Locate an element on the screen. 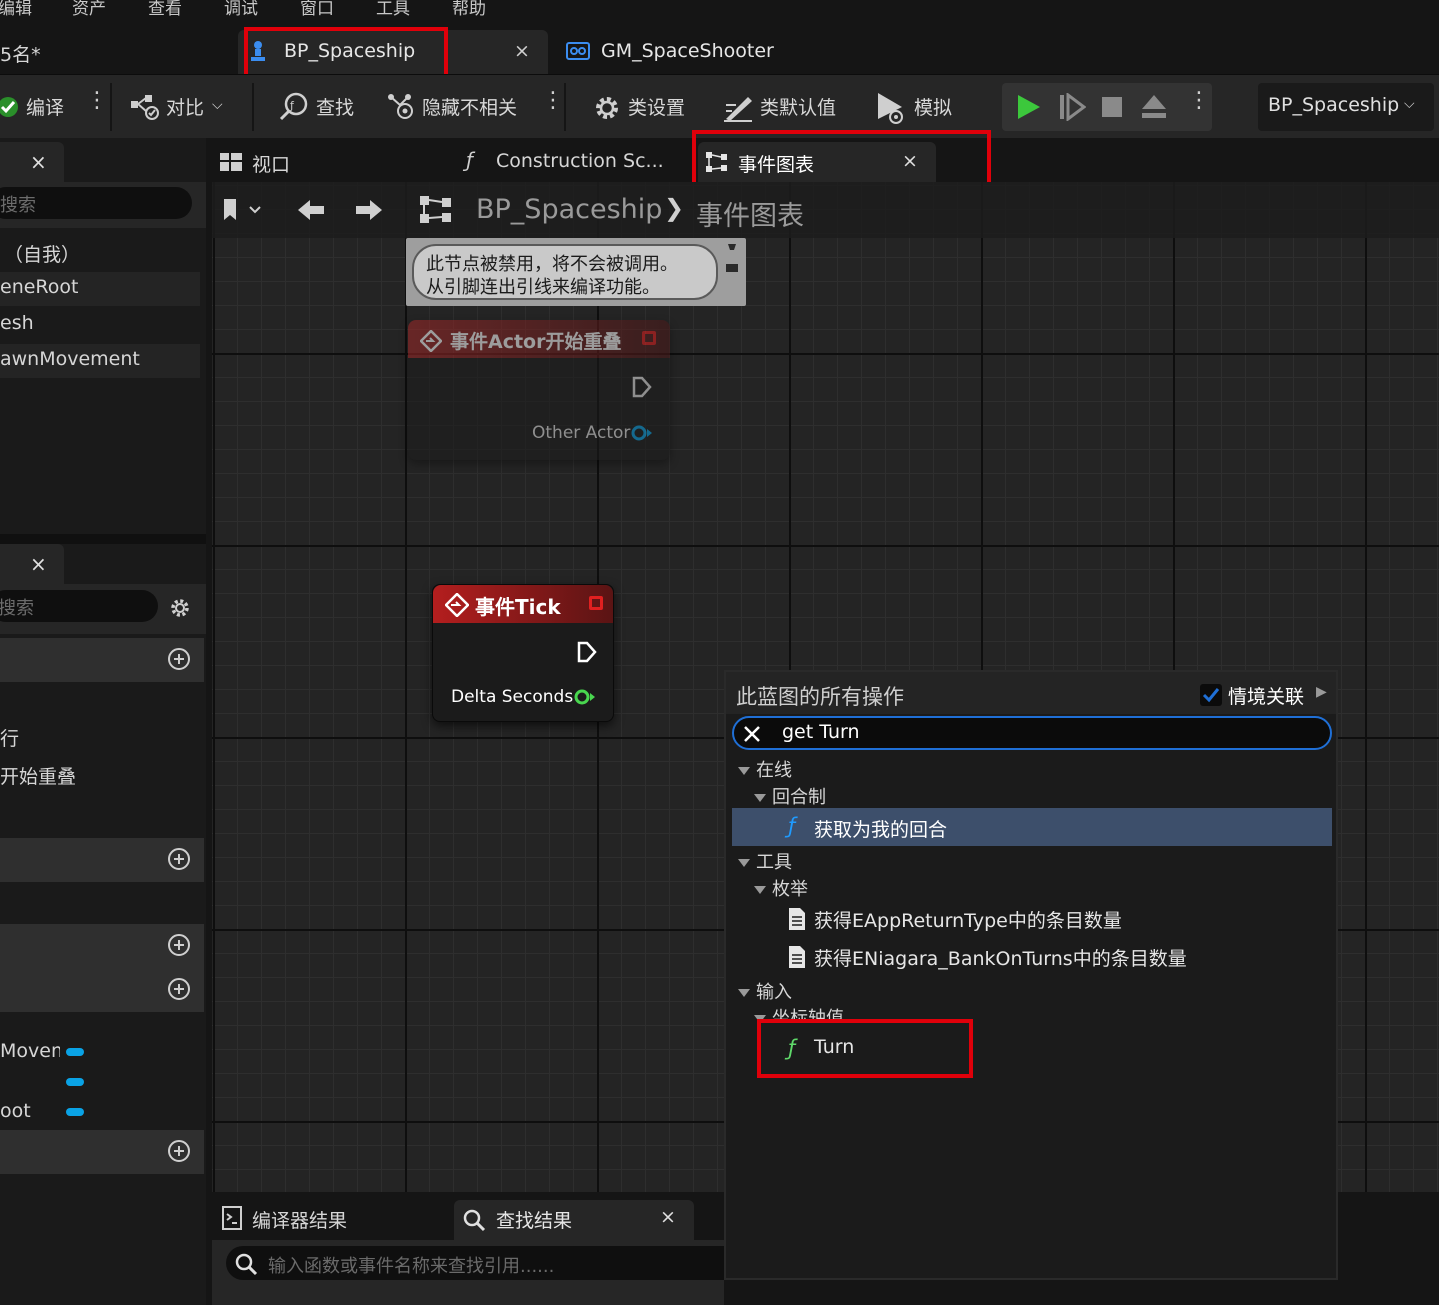  search-icon is located at coordinates (474, 1220).